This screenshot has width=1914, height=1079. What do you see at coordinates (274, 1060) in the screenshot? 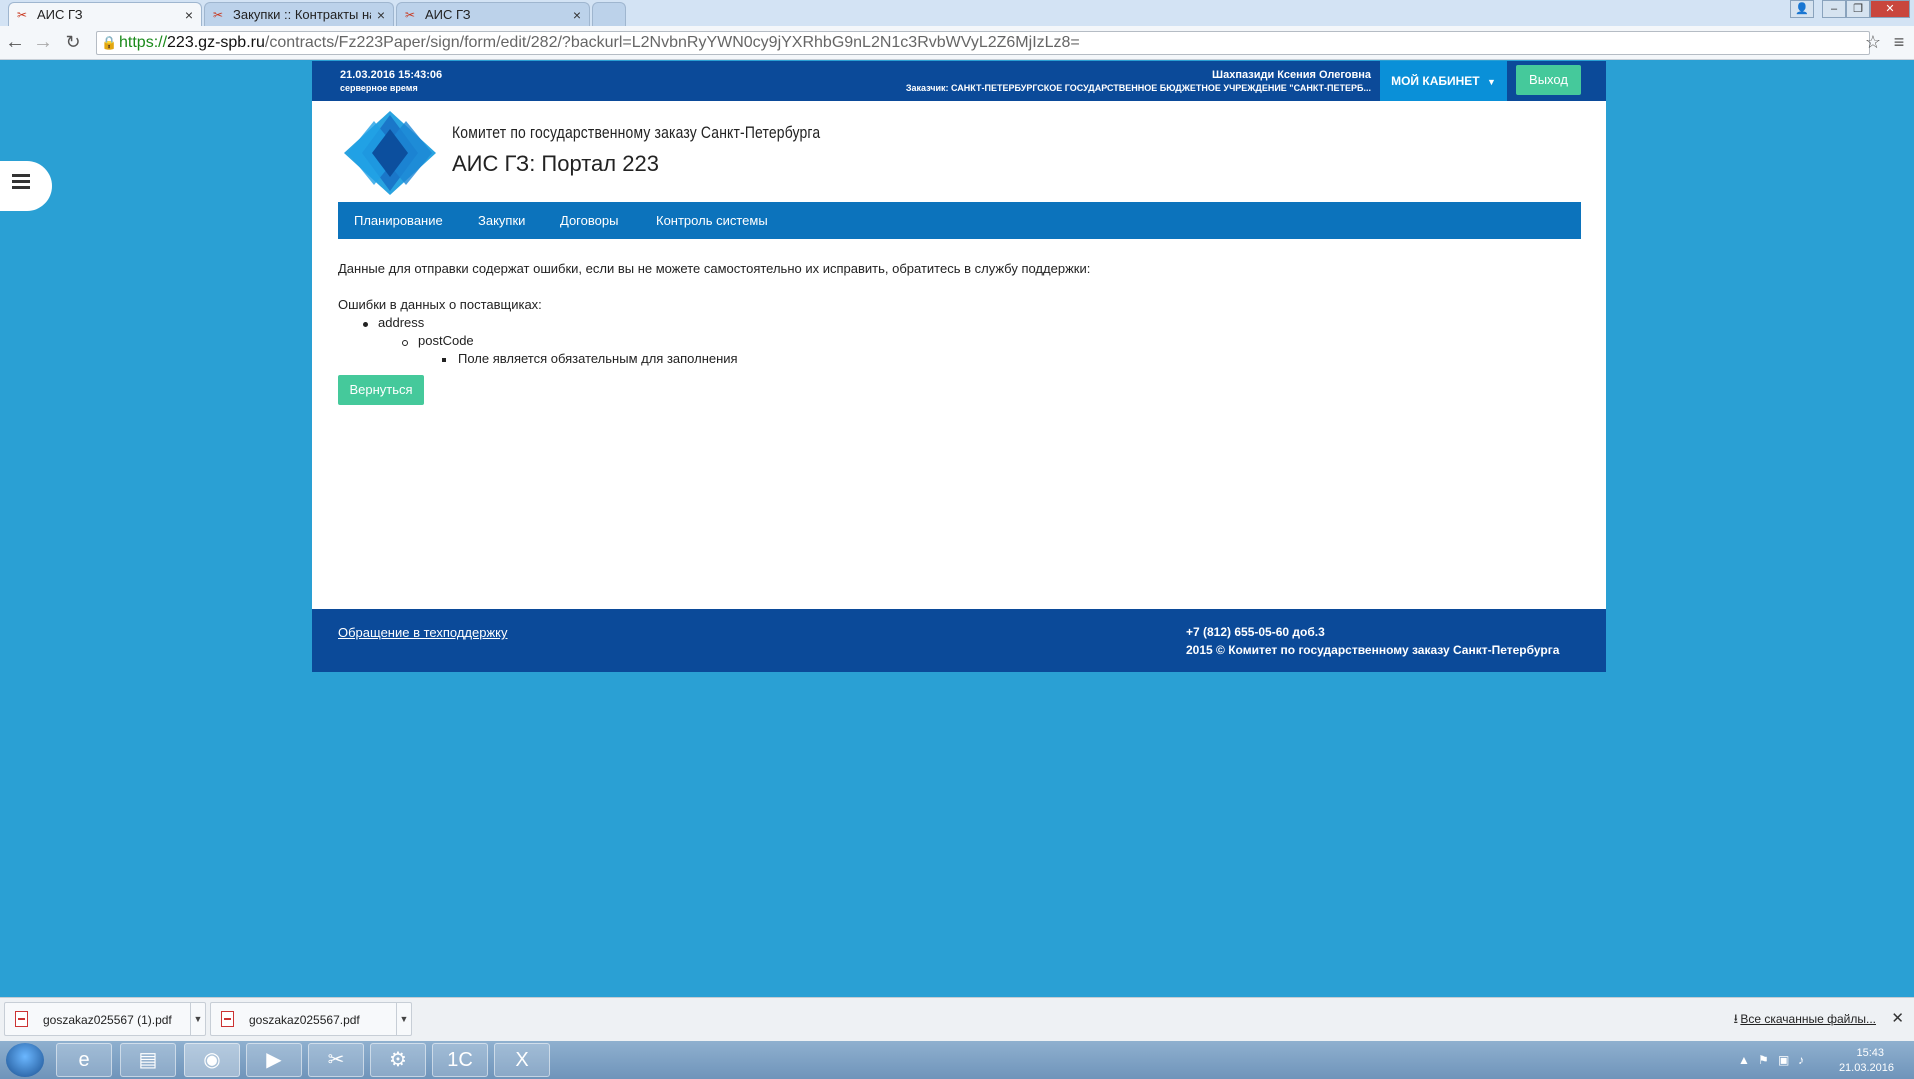
I see `media-player-icon: ▶` at bounding box center [274, 1060].